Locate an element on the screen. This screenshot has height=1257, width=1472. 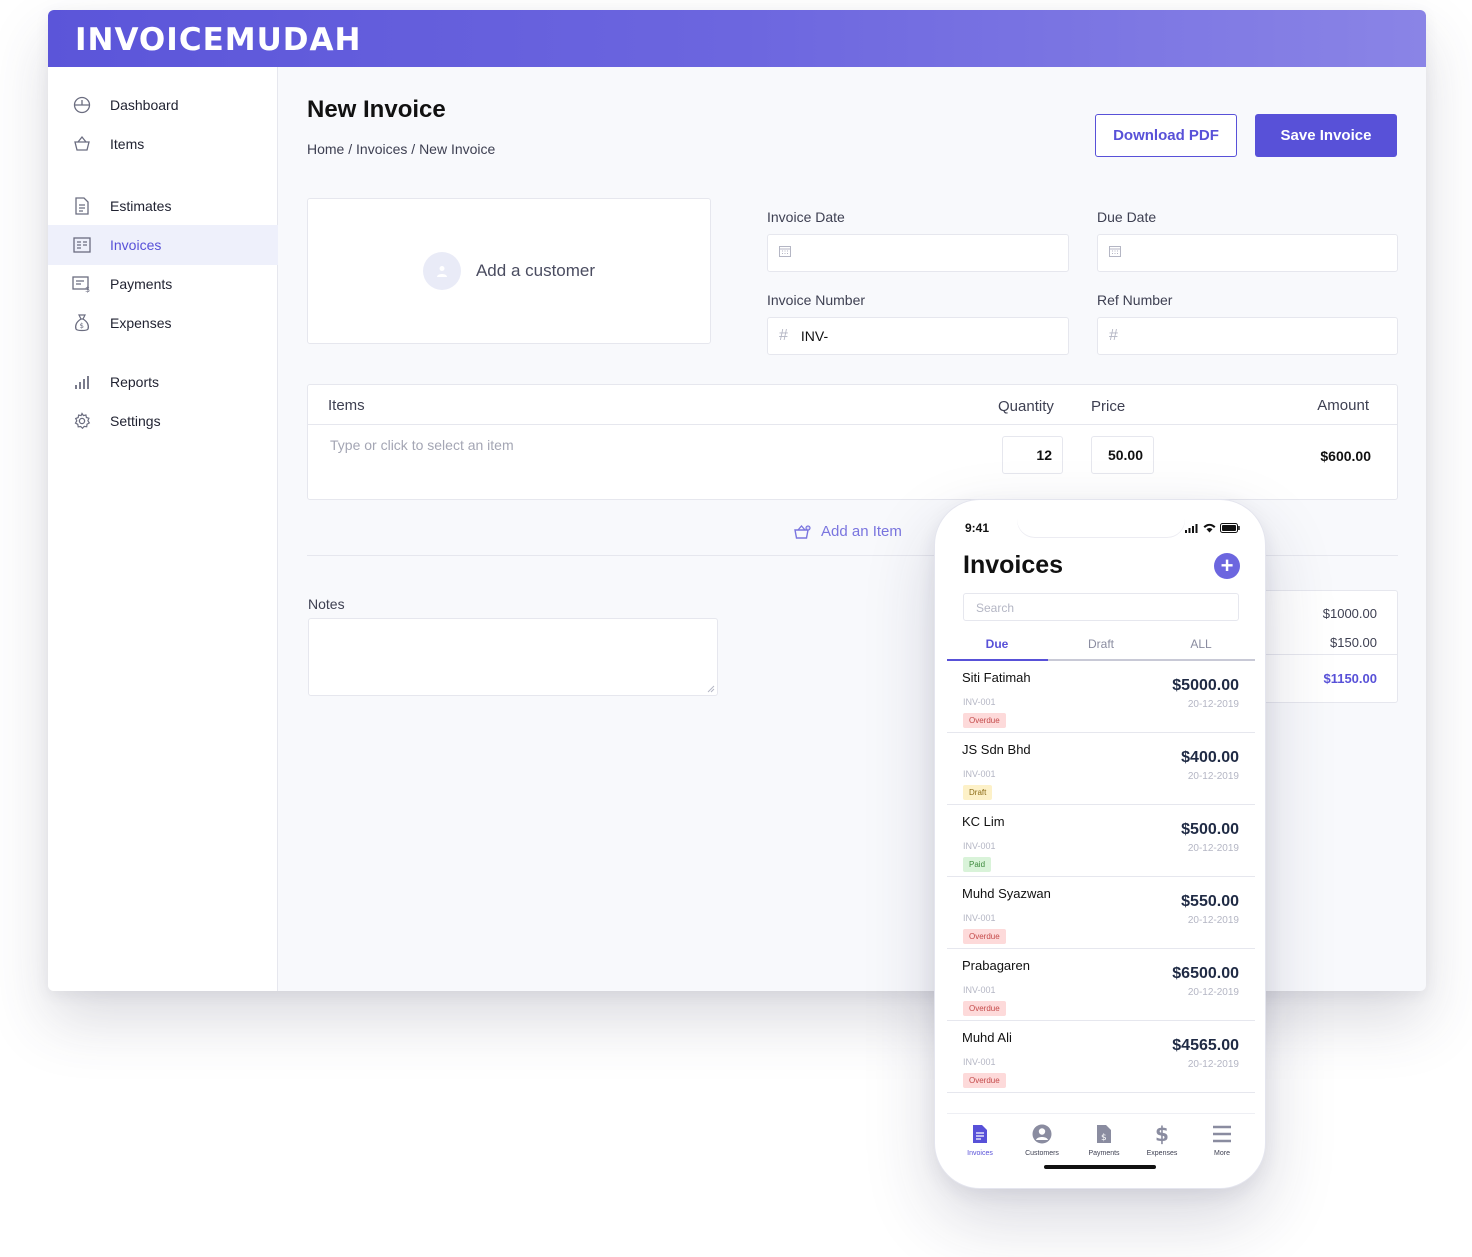
bottom-nav-expenses: $ Expenses is located at coordinates (1162, 1139).